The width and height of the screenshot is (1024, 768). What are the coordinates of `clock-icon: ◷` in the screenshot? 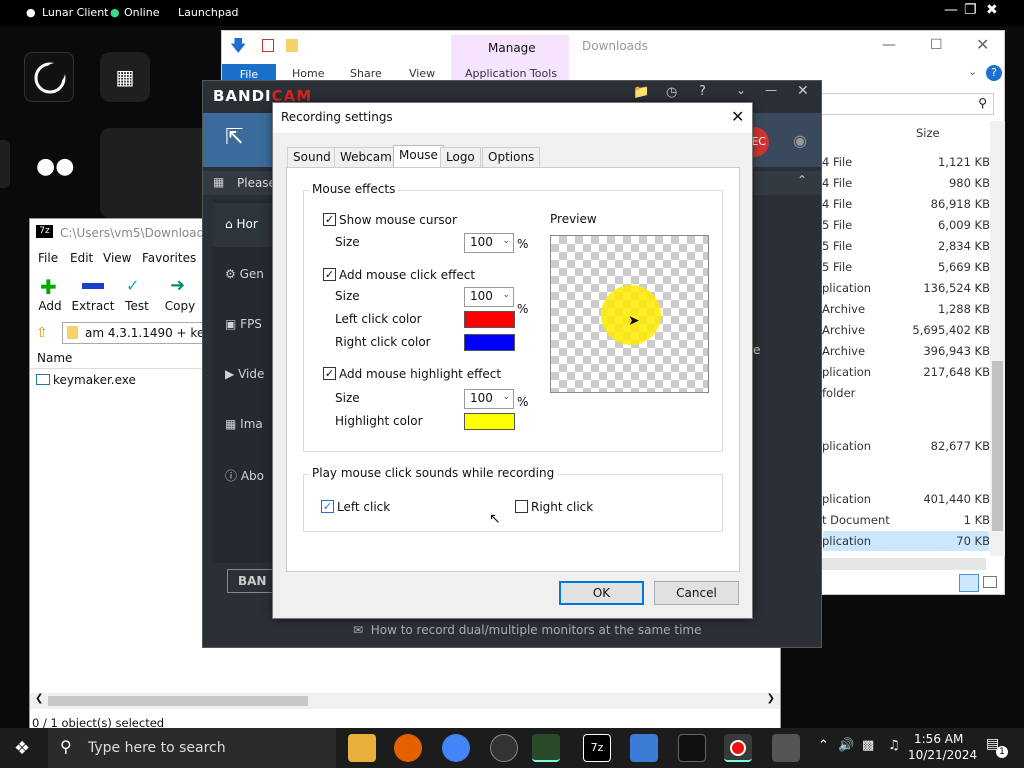 It's located at (671, 92).